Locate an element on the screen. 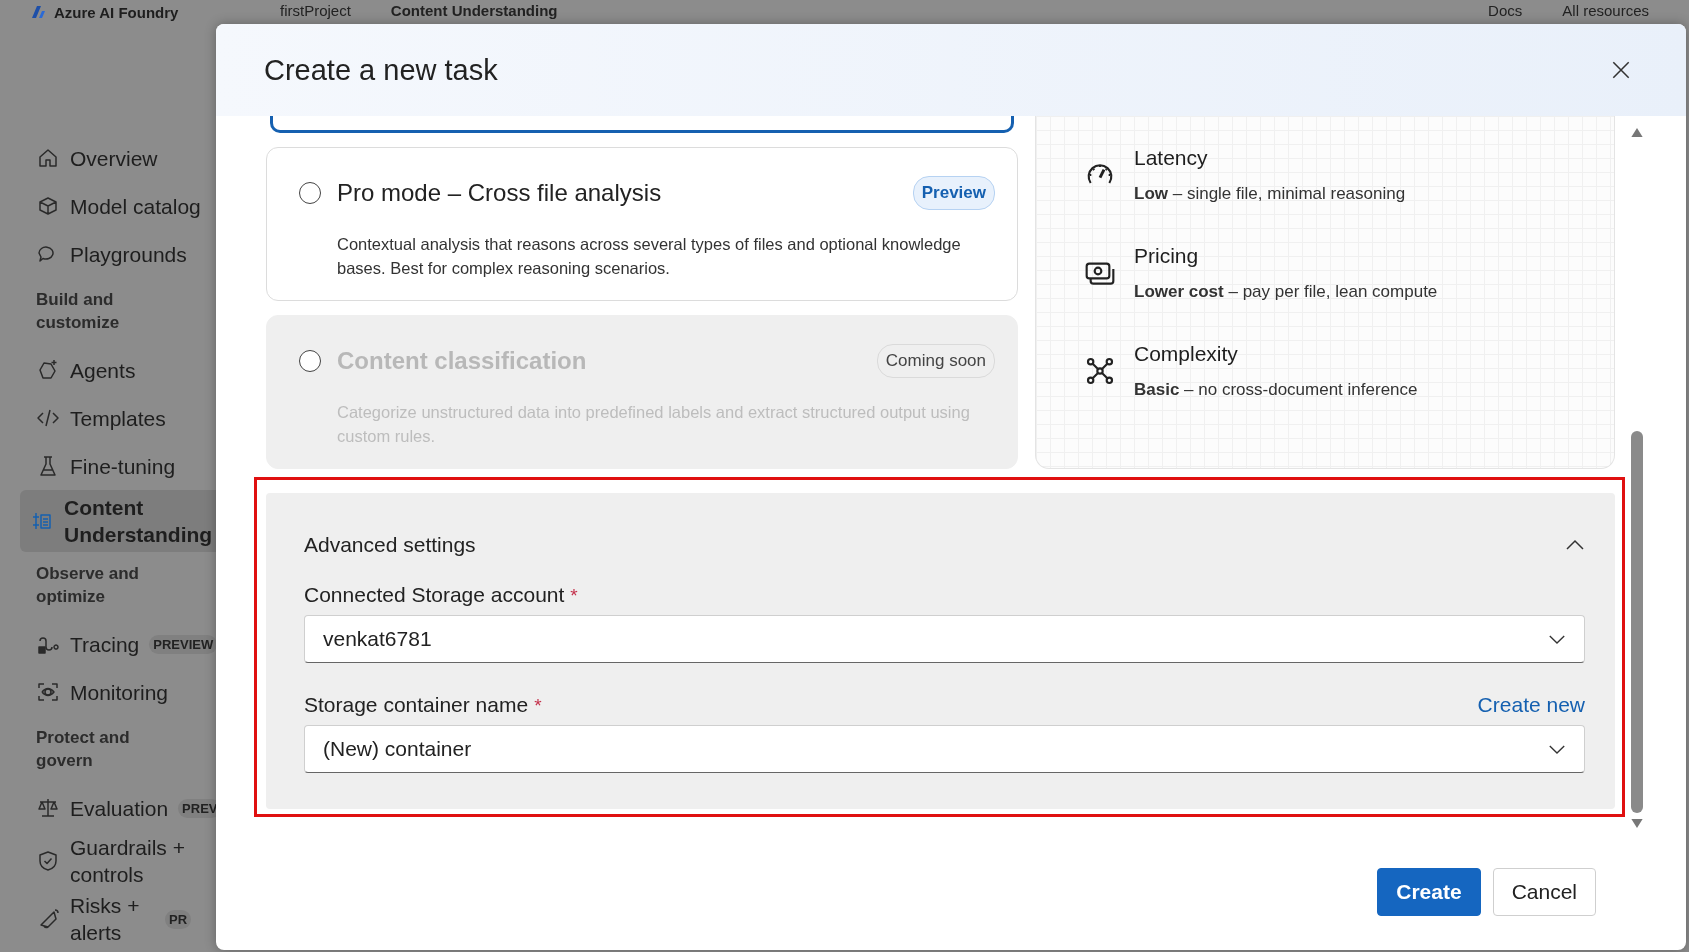 The width and height of the screenshot is (1689, 952). nodes-icon is located at coordinates (1100, 371).